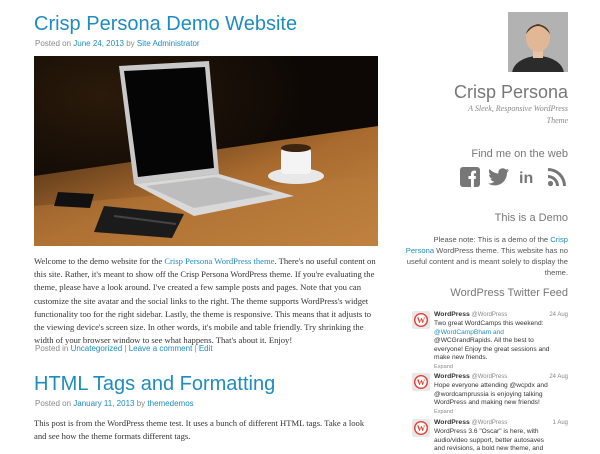 This screenshot has width=600, height=454. What do you see at coordinates (484, 341) in the screenshot?
I see `tweet-line: @WCGrandRapids. All the best to` at bounding box center [484, 341].